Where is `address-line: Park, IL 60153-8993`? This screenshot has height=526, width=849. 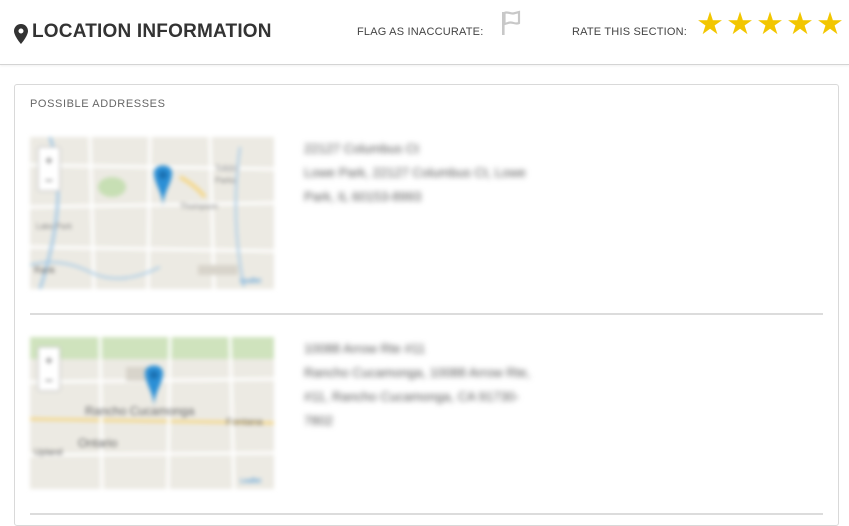
address-line: Park, IL 60153-8993 is located at coordinates (363, 196).